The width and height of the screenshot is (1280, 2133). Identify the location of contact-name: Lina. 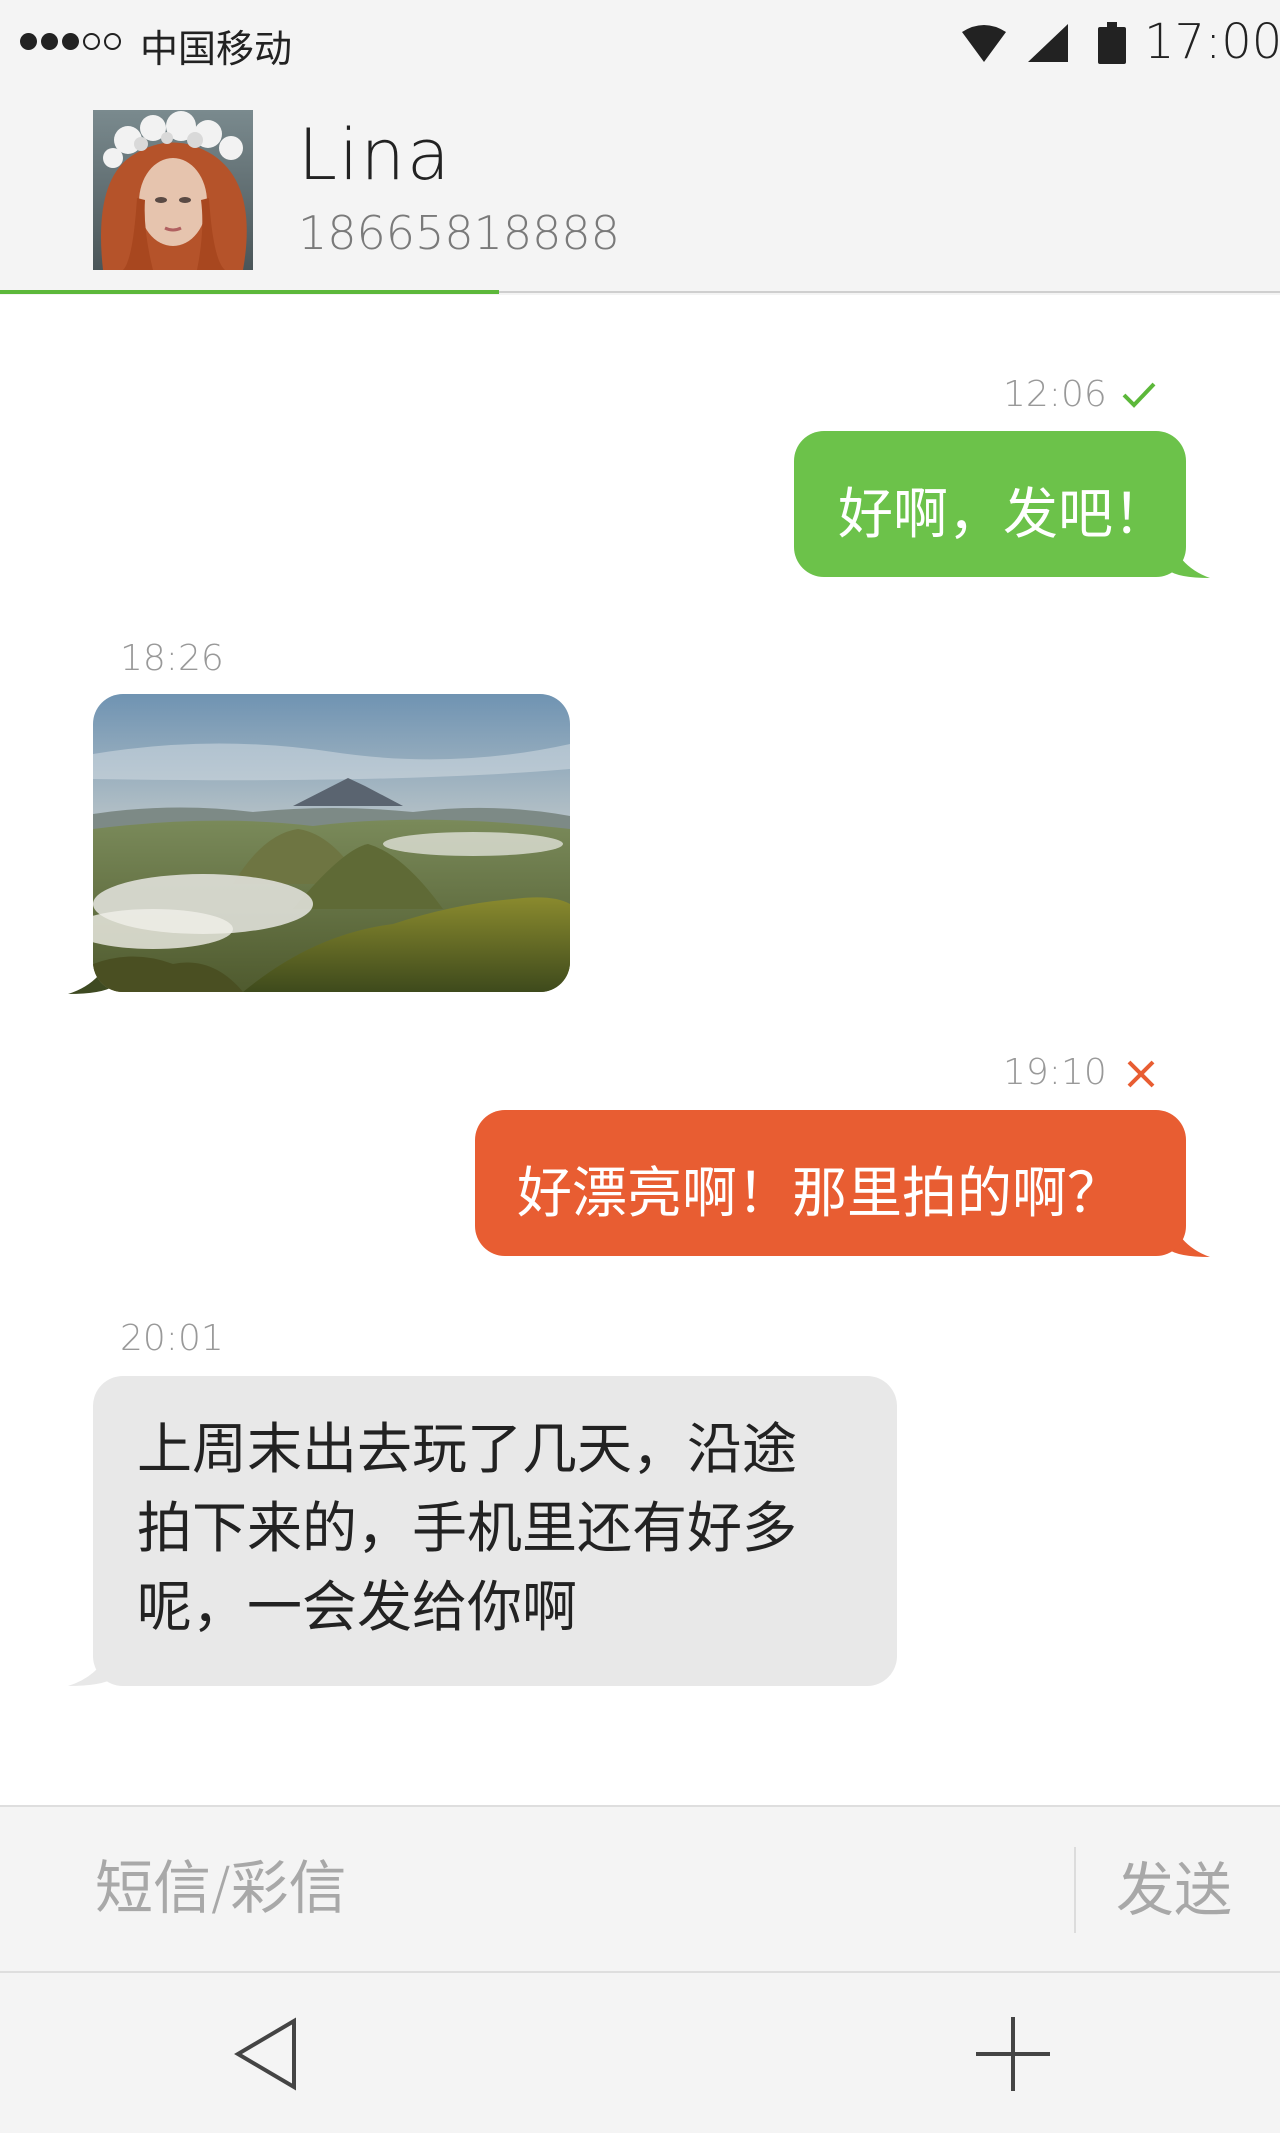
(375, 155).